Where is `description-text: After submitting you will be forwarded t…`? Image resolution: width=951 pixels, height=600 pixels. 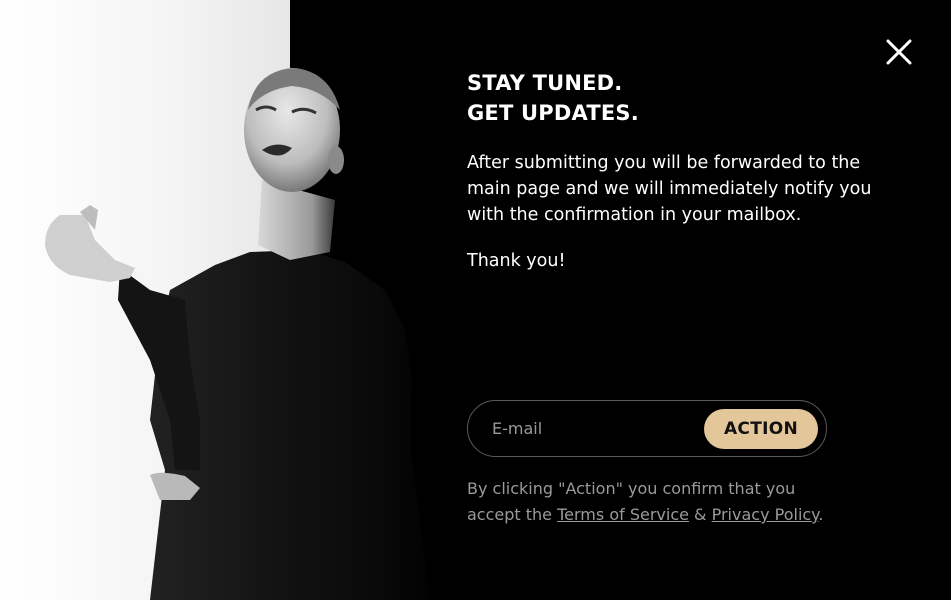 description-text: After submitting you will be forwarded t… is located at coordinates (669, 189).